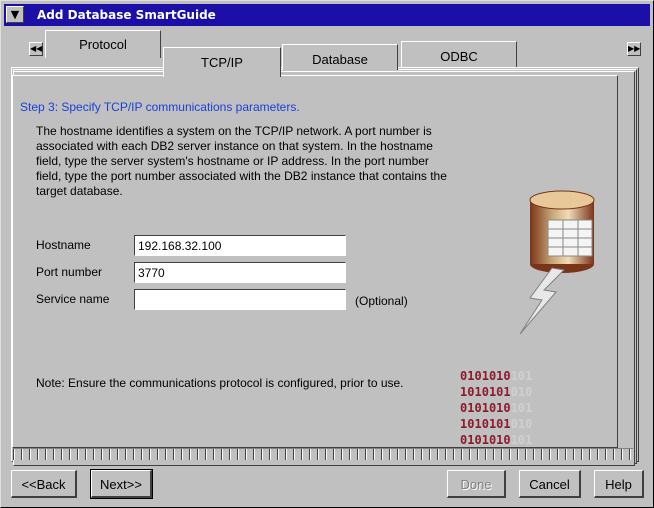 The image size is (654, 508). I want to click on next-button: Next>>, so click(121, 484).